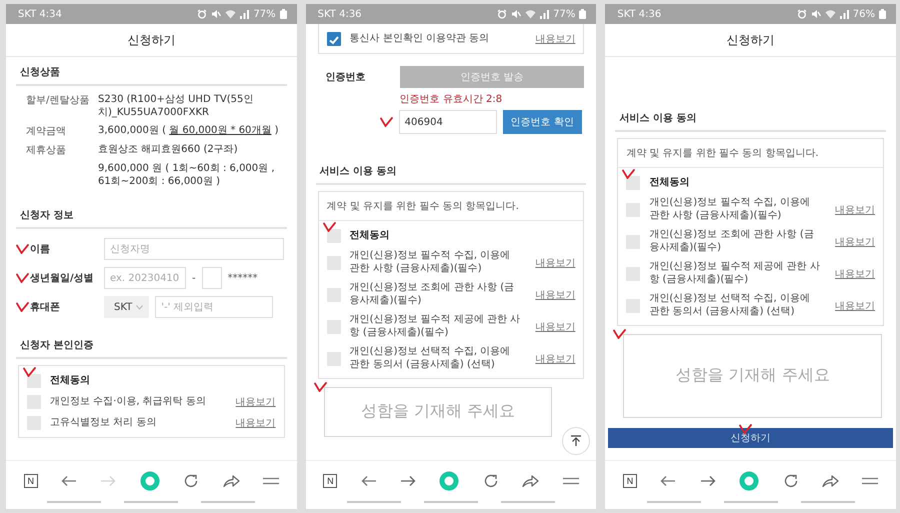  I want to click on scroll-top-button, so click(576, 441).